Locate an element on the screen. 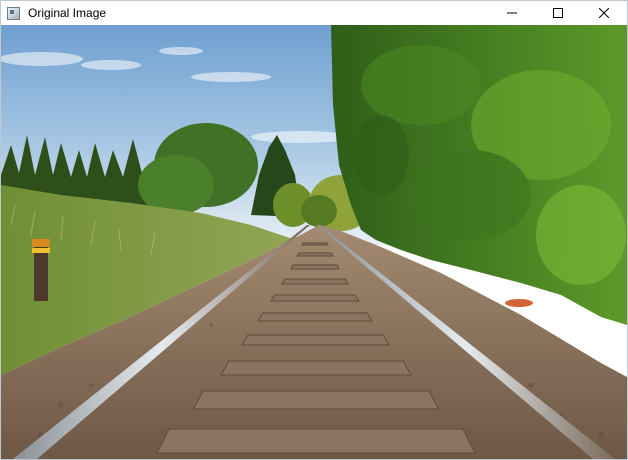 This screenshot has height=460, width=628. image-window-icon is located at coordinates (13, 13).